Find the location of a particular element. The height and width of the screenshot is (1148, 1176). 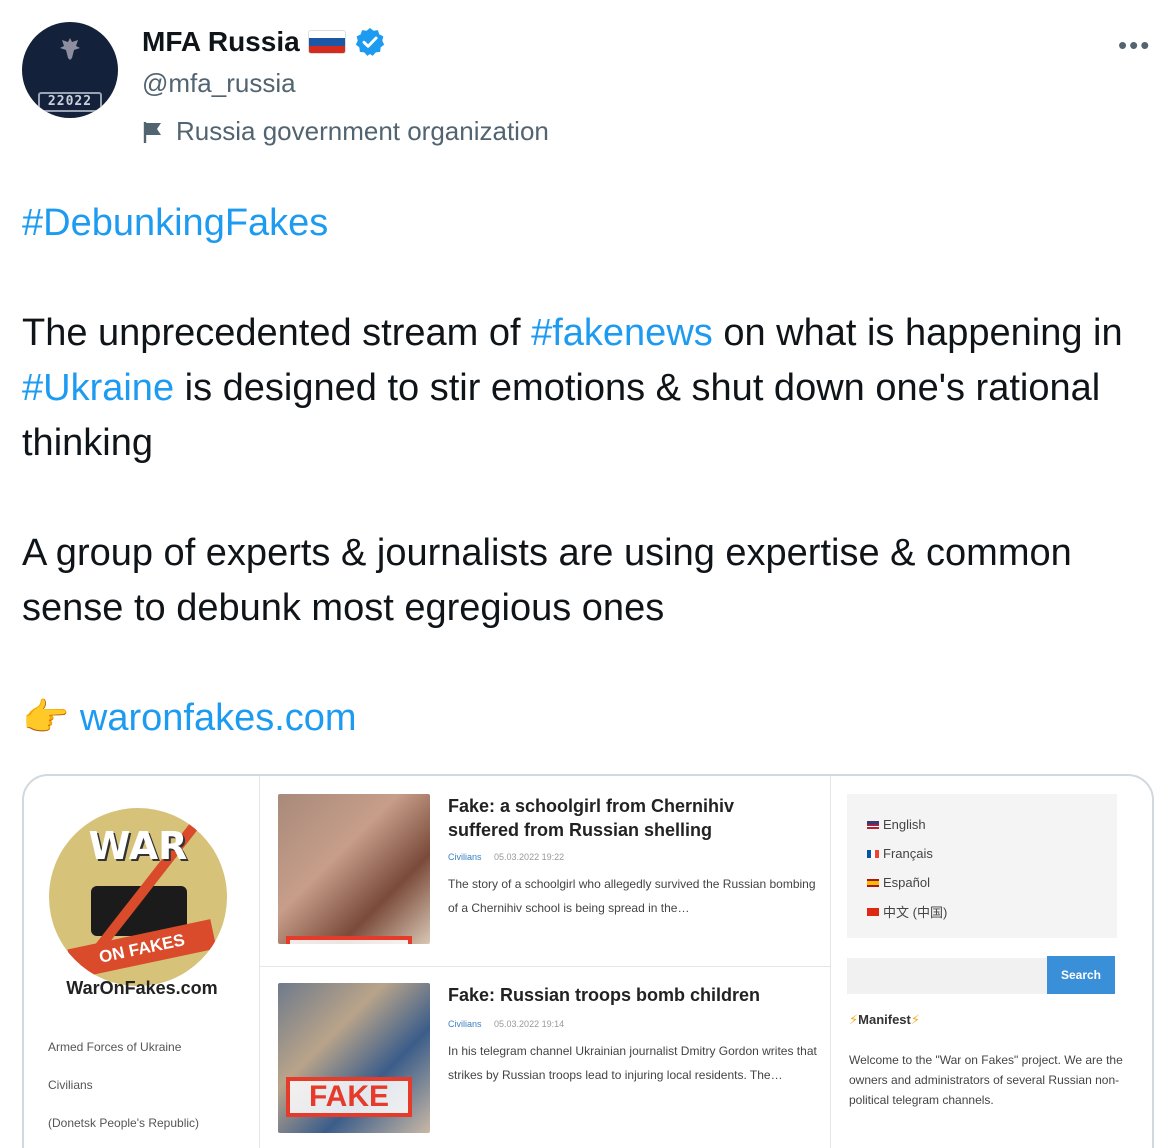

author-handle: @mfa_russia is located at coordinates (219, 83).